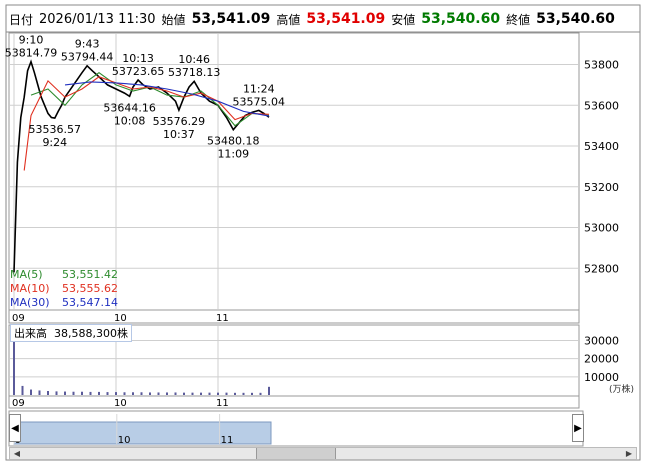  I want to click on annotation-time: 10:46, so click(194, 59).